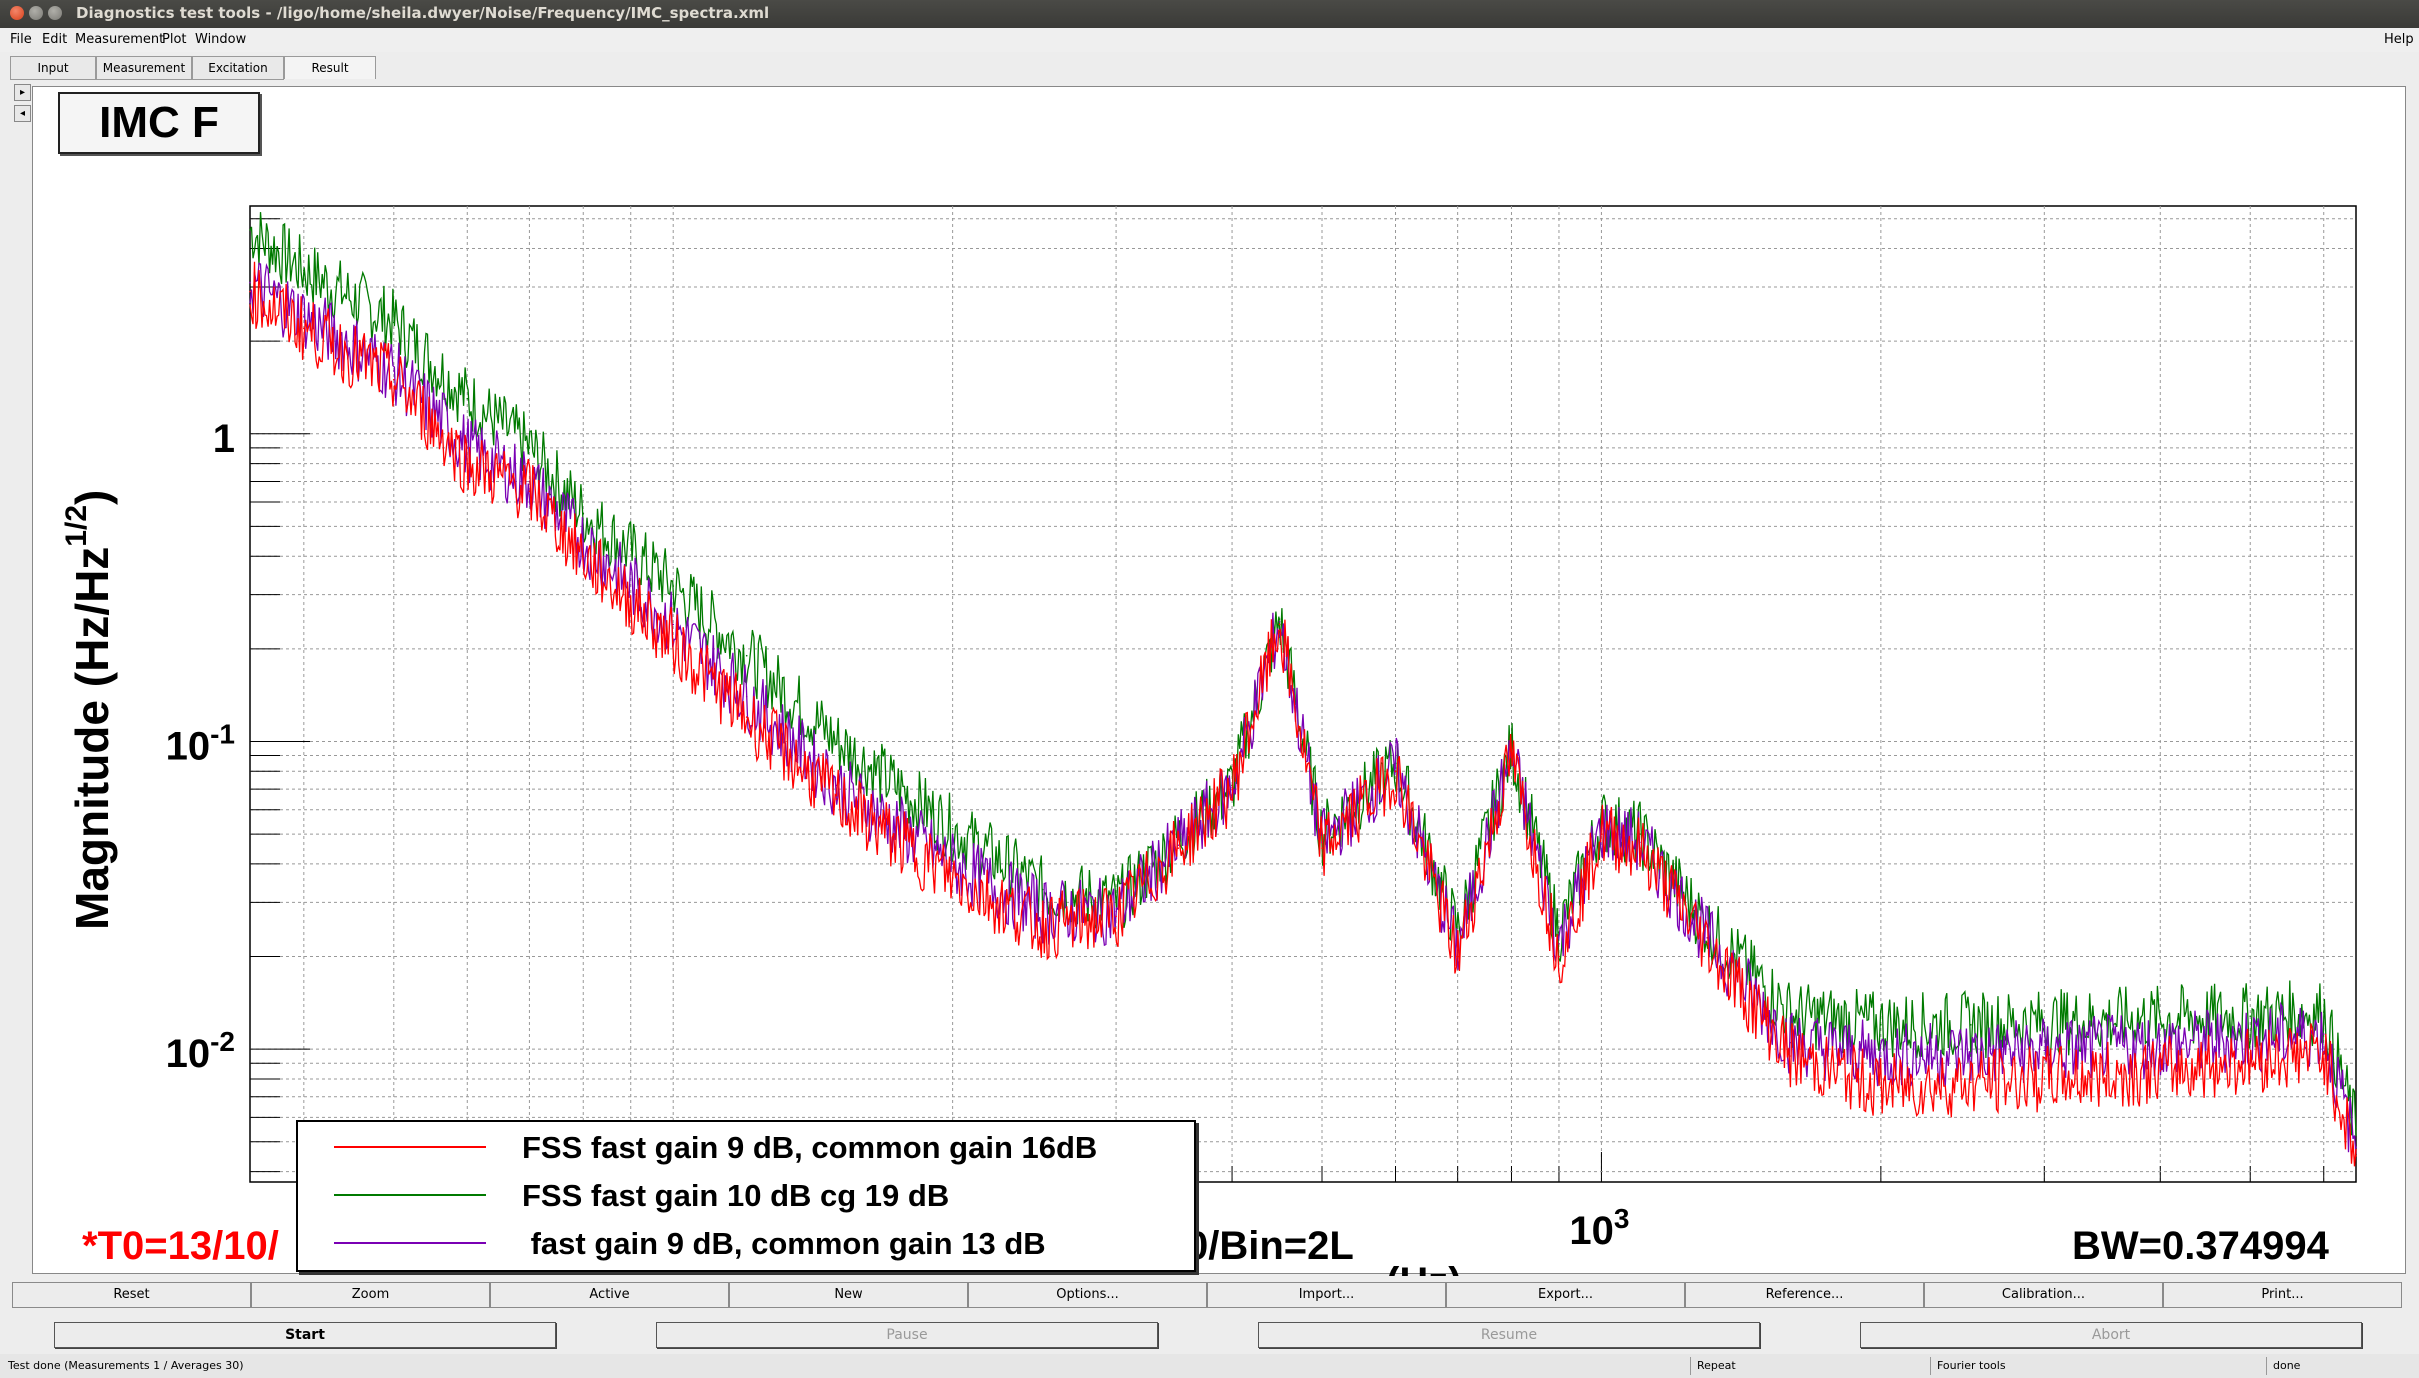 The height and width of the screenshot is (1378, 2419). What do you see at coordinates (736, 1195) in the screenshot?
I see `legend-label: FSS fast gain 10 dB cg 19 dB` at bounding box center [736, 1195].